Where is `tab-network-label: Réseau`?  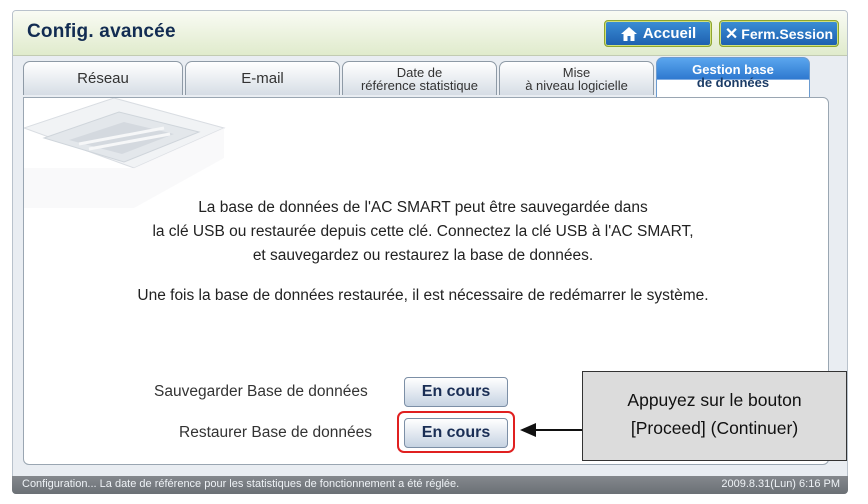
tab-network-label: Réseau is located at coordinates (103, 78).